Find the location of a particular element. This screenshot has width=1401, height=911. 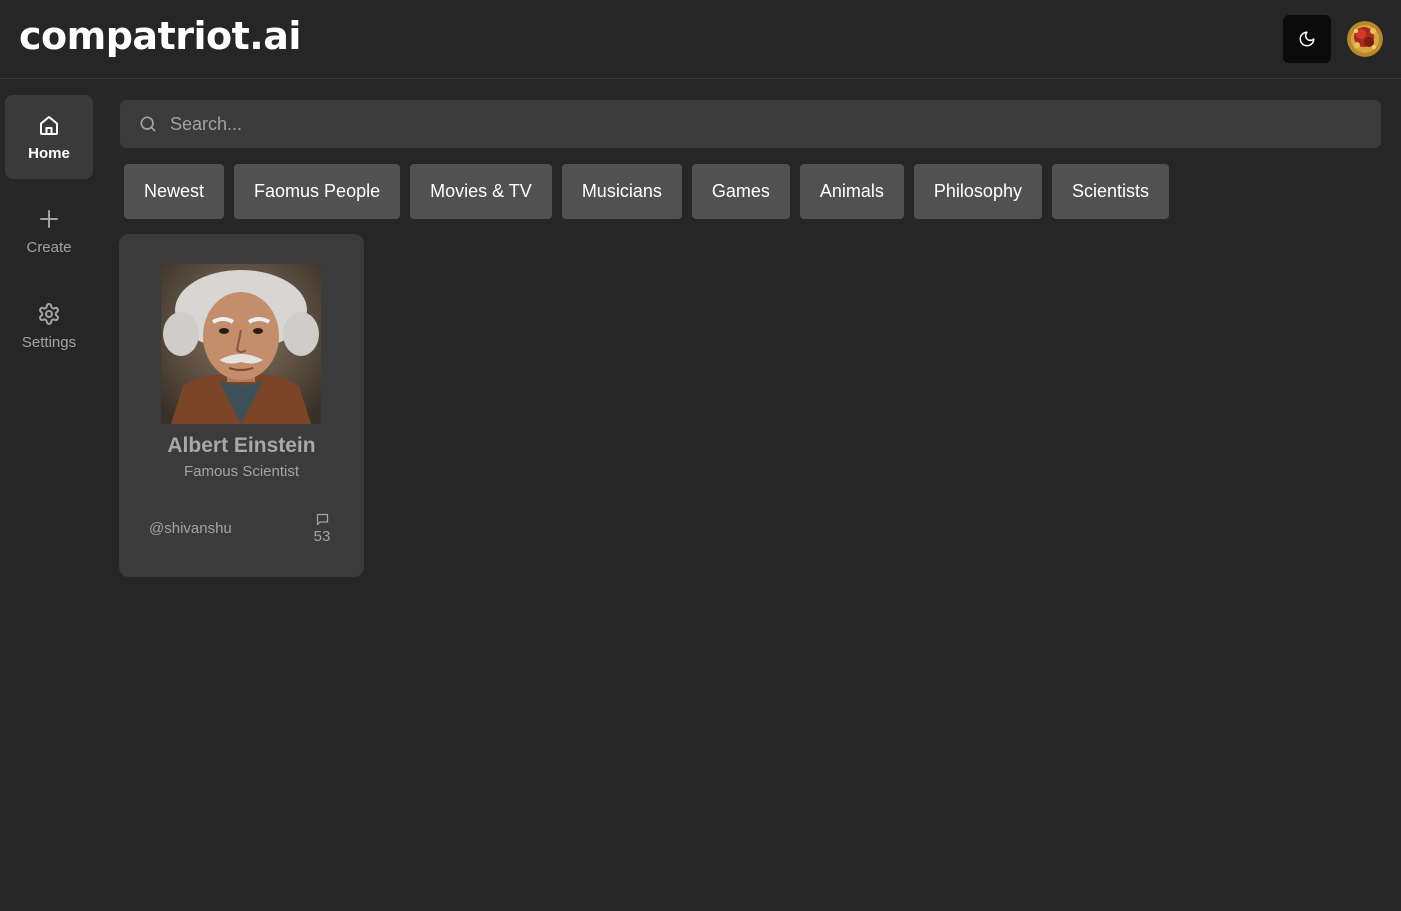

sidebar-item-create: Create is located at coordinates (49, 231).